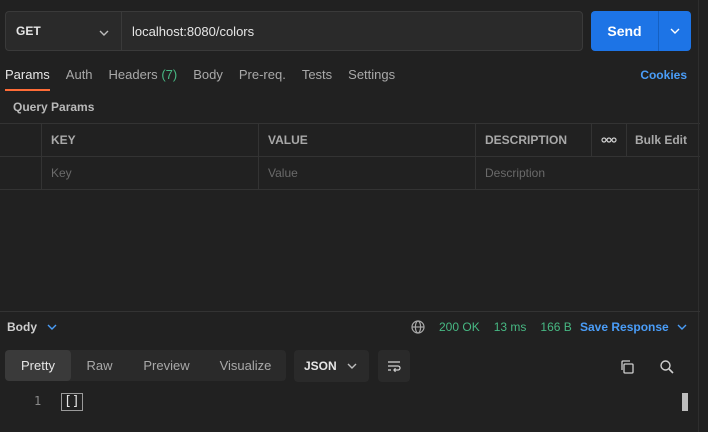  What do you see at coordinates (459, 327) in the screenshot?
I see `status-code: 200 OK` at bounding box center [459, 327].